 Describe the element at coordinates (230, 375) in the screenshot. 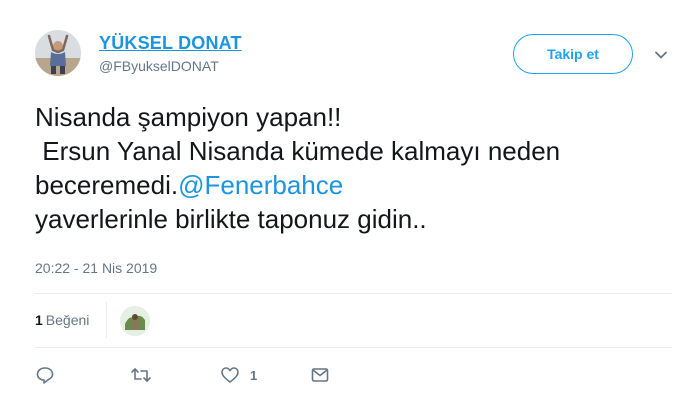

I see `heart-icon` at that location.